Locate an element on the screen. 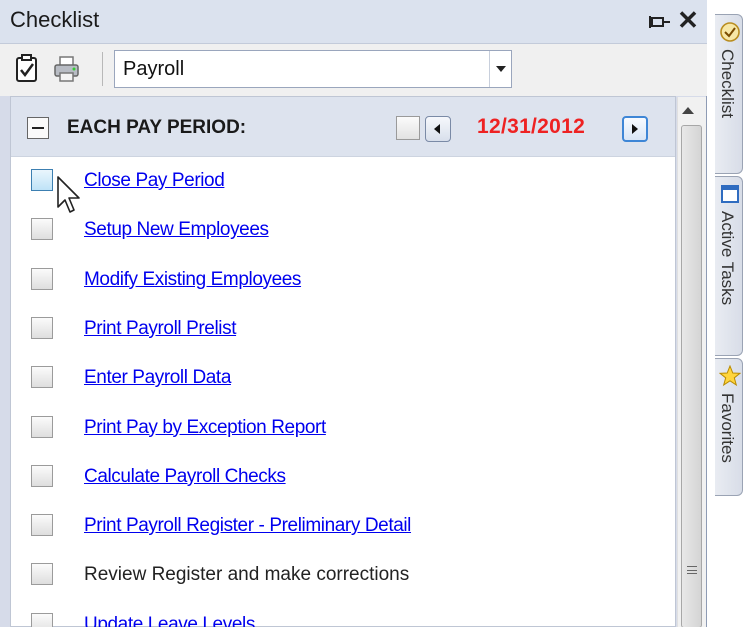 The image size is (745, 627). vertical-scrollbar is located at coordinates (691, 362).